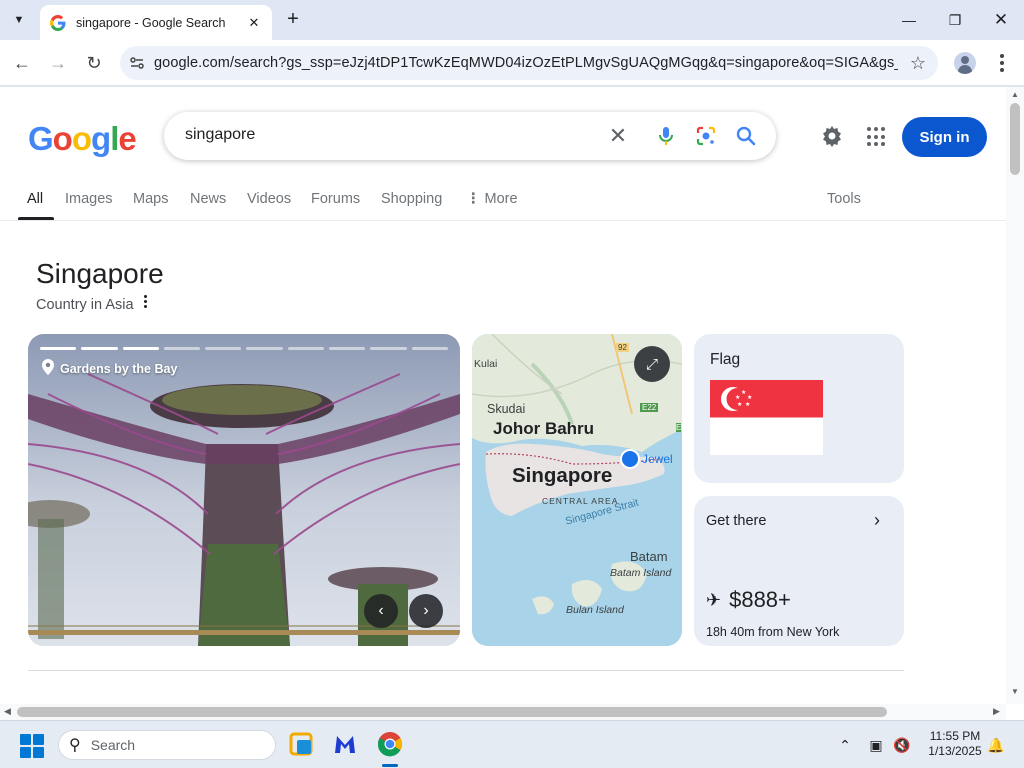 Image resolution: width=1024 pixels, height=768 pixels. I want to click on scroll-right-icon: ▶, so click(996, 711).